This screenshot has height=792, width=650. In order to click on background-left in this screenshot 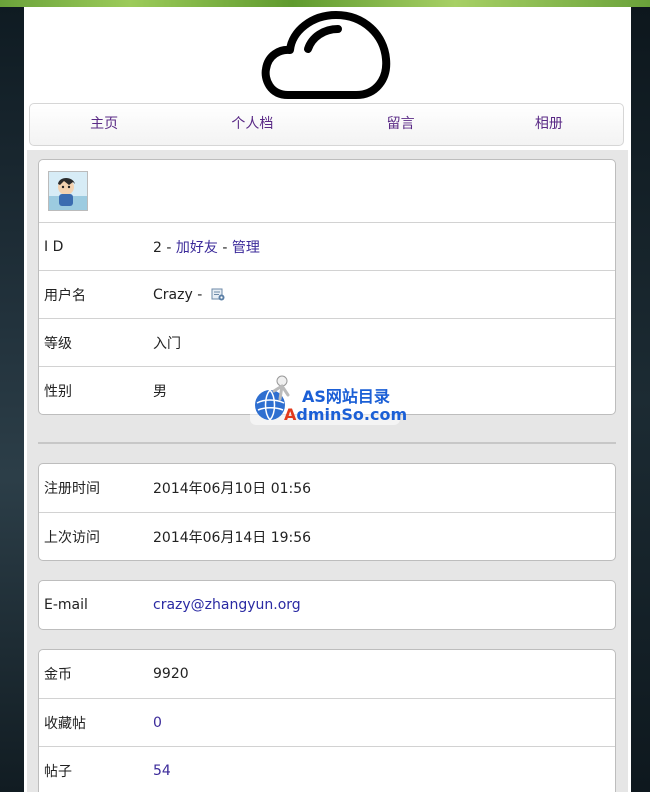, I will do `click(12, 399)`.